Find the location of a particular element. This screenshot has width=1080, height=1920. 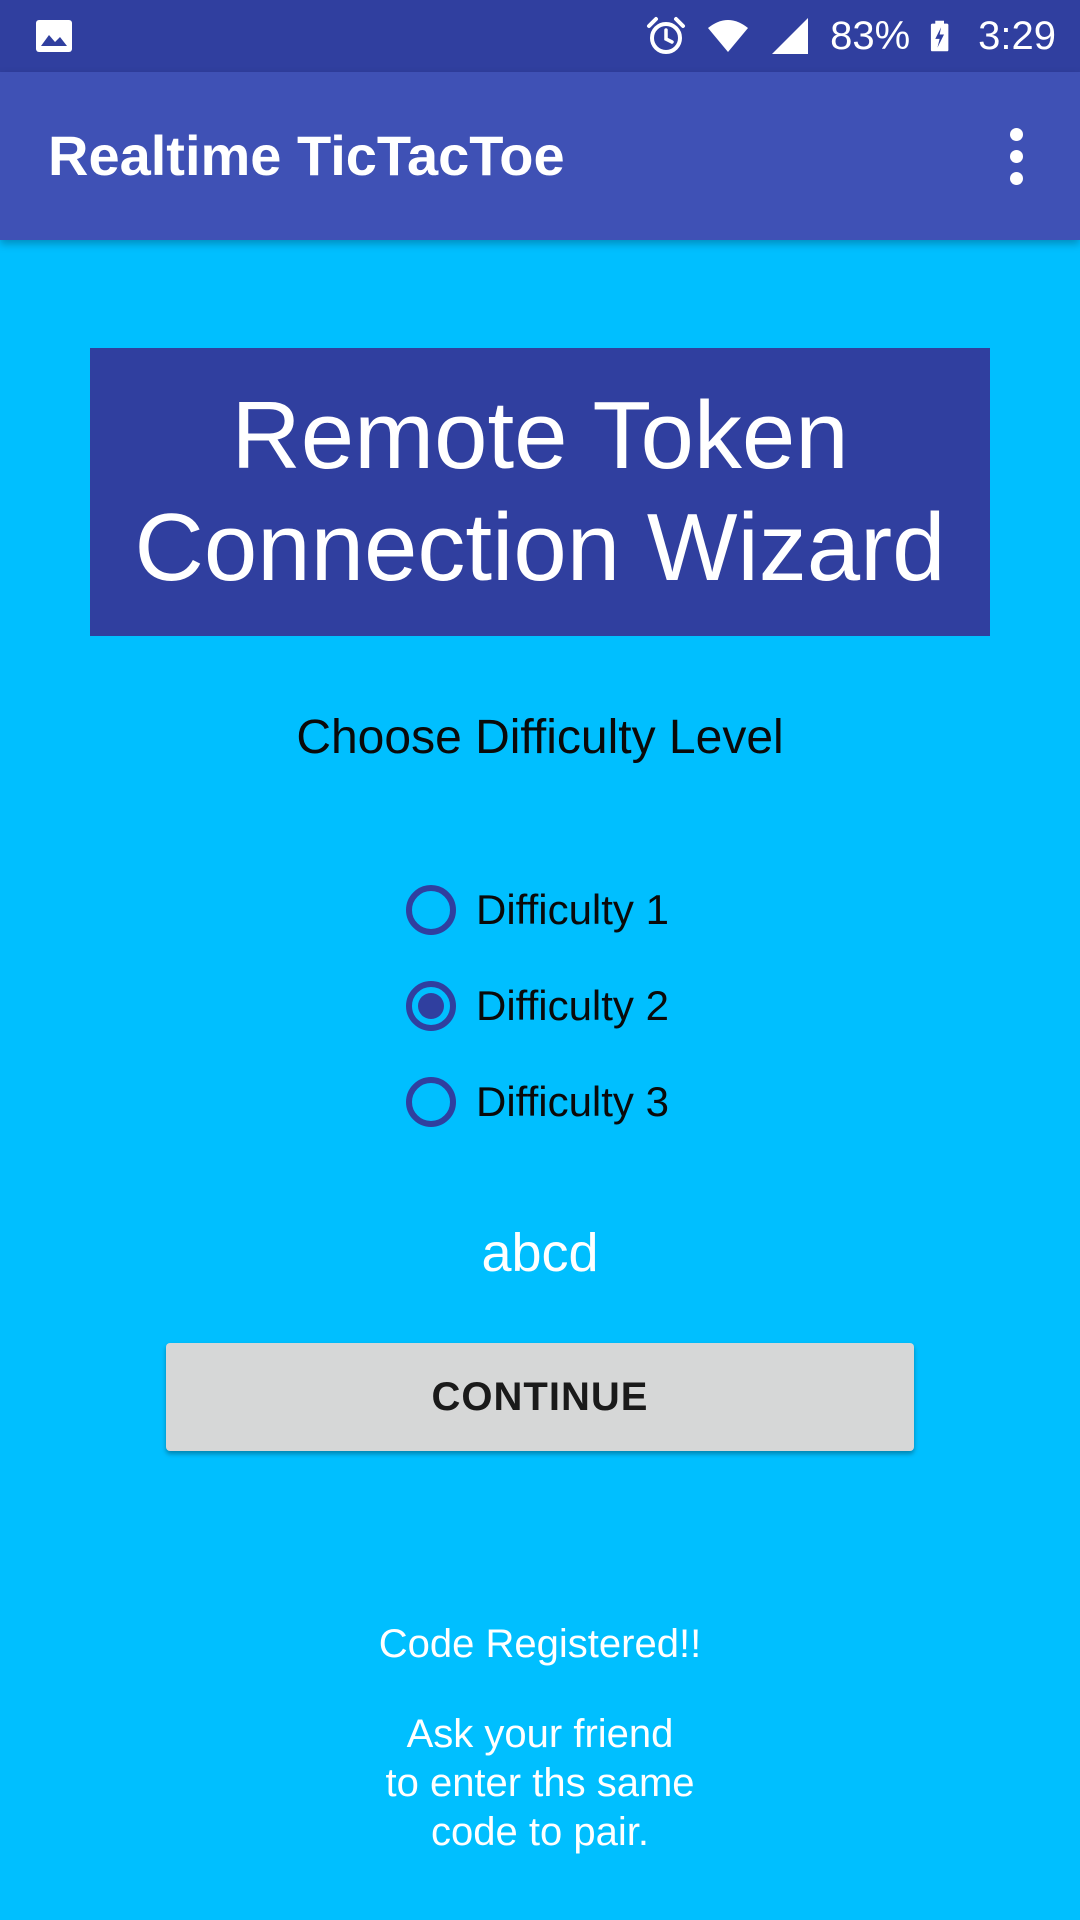

radio-label: Difficulty 2 is located at coordinates (572, 1005).